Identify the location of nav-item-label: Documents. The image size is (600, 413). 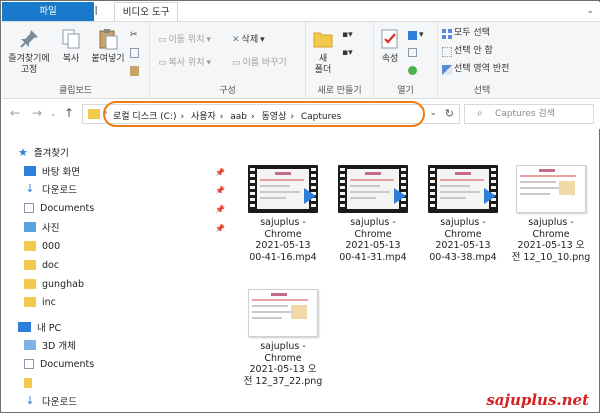
(67, 208).